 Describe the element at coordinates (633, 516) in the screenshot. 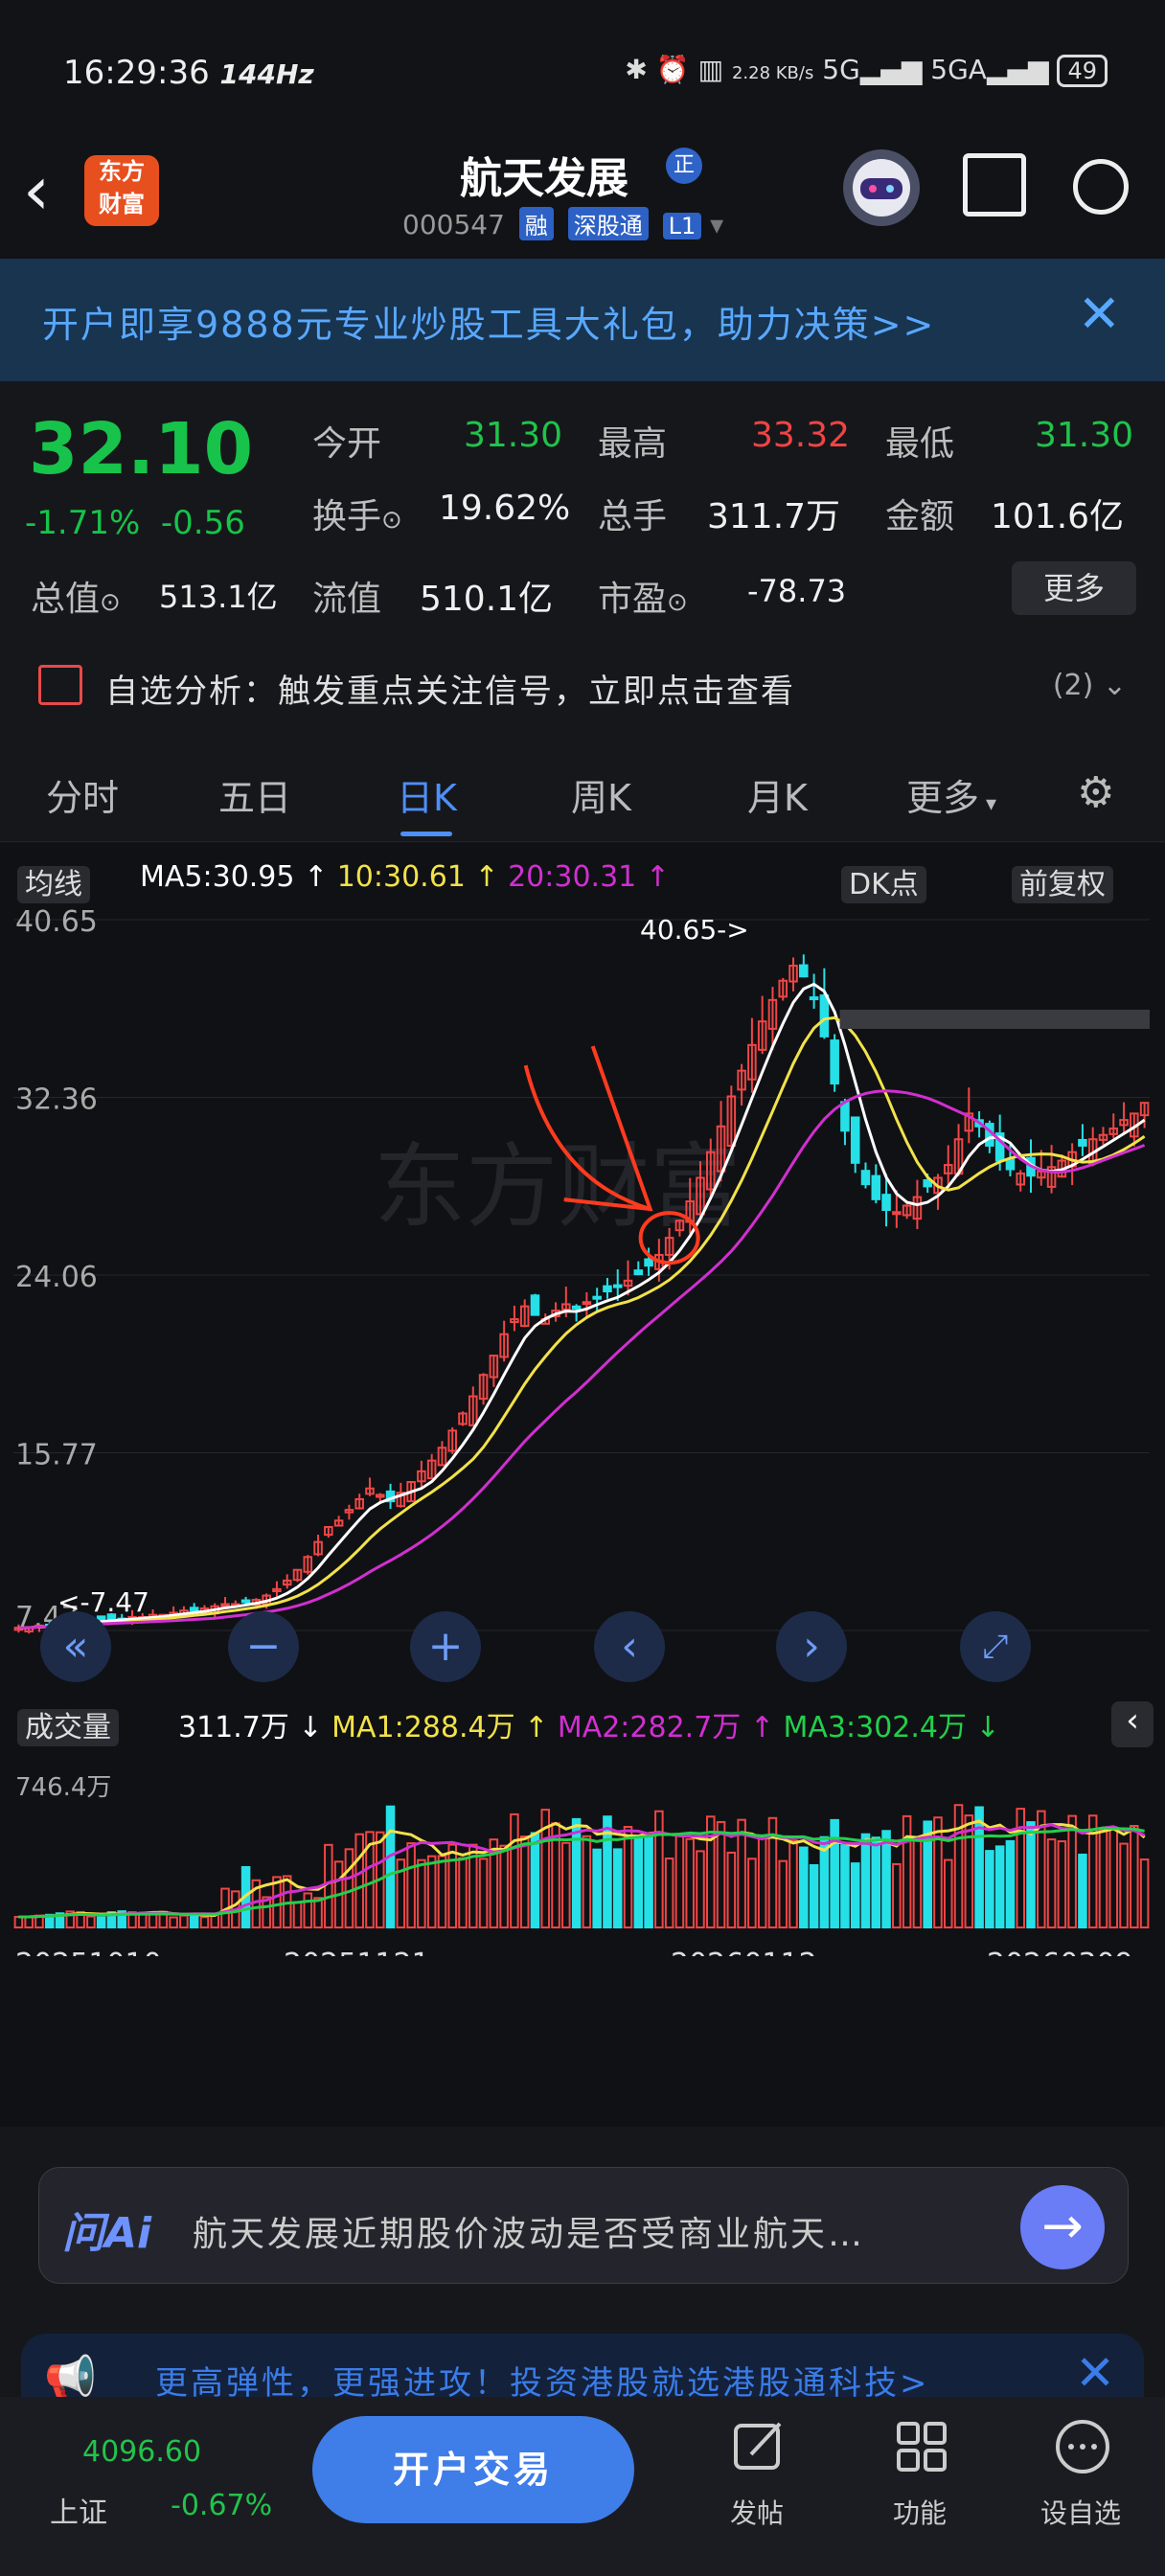

I see `label-volume: 总手` at that location.